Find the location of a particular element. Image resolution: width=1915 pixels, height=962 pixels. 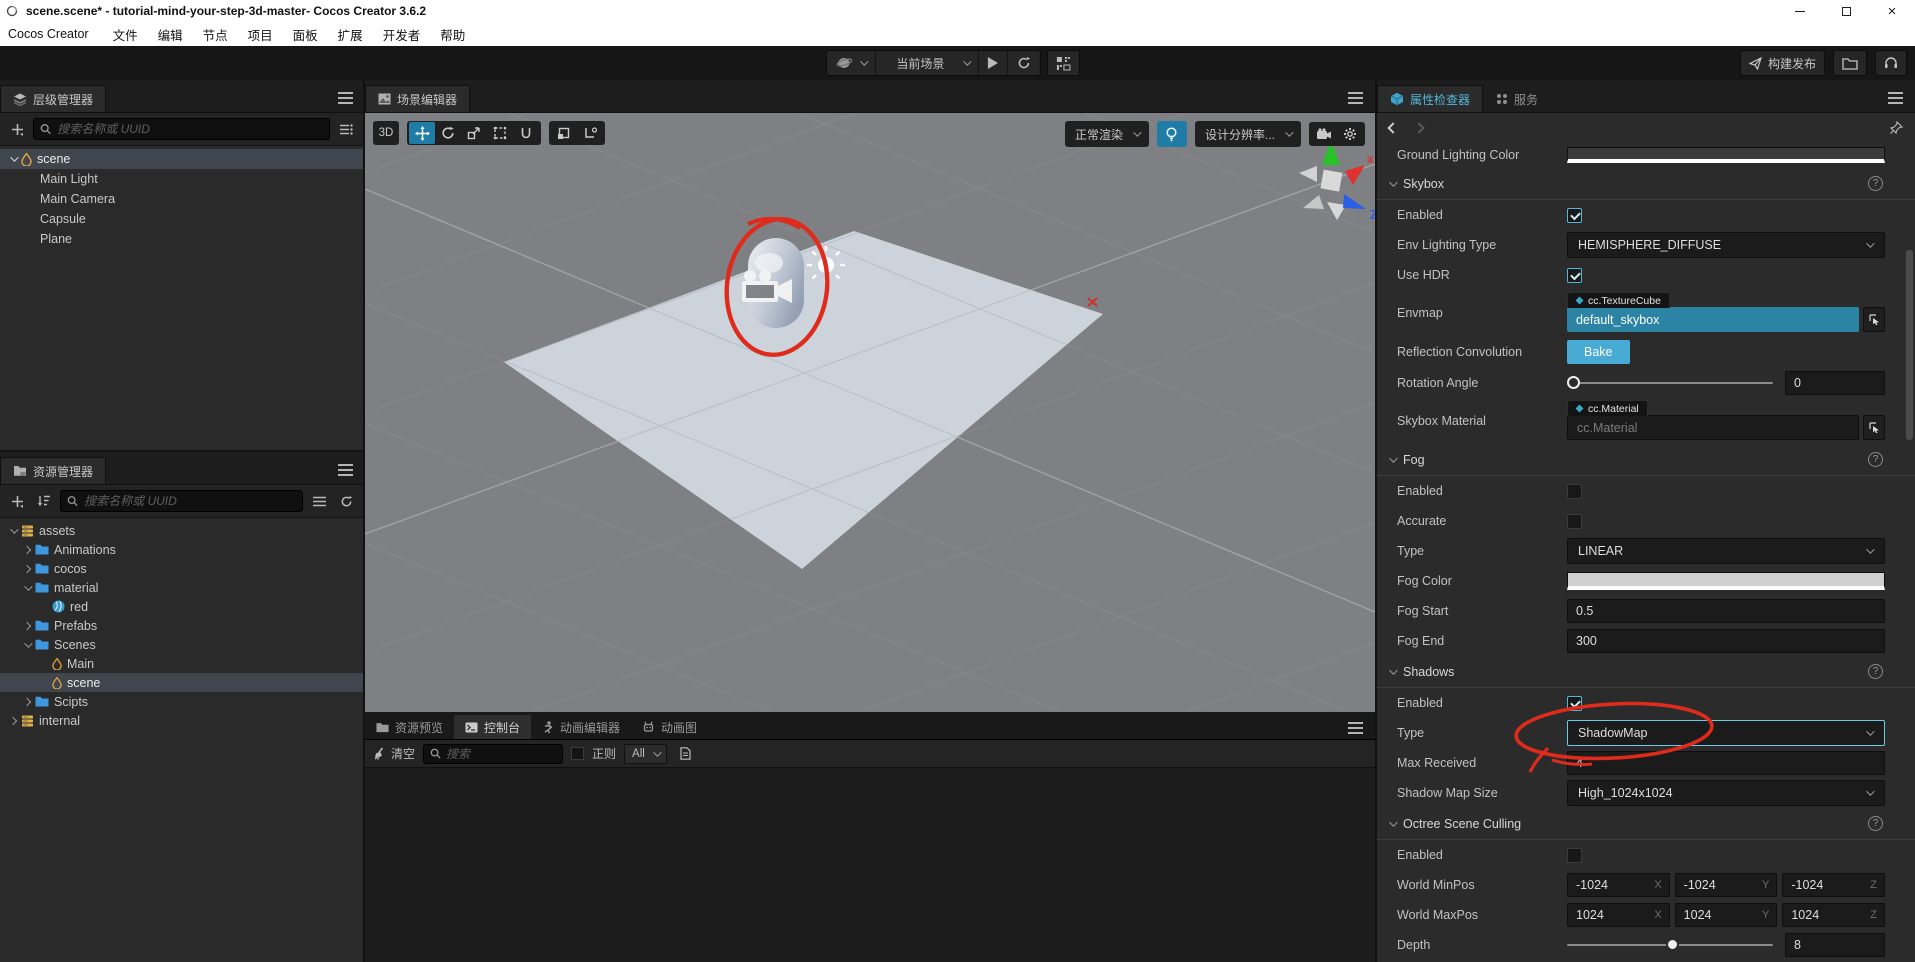

maxpos-z-input: 1024 Z is located at coordinates (1834, 915).